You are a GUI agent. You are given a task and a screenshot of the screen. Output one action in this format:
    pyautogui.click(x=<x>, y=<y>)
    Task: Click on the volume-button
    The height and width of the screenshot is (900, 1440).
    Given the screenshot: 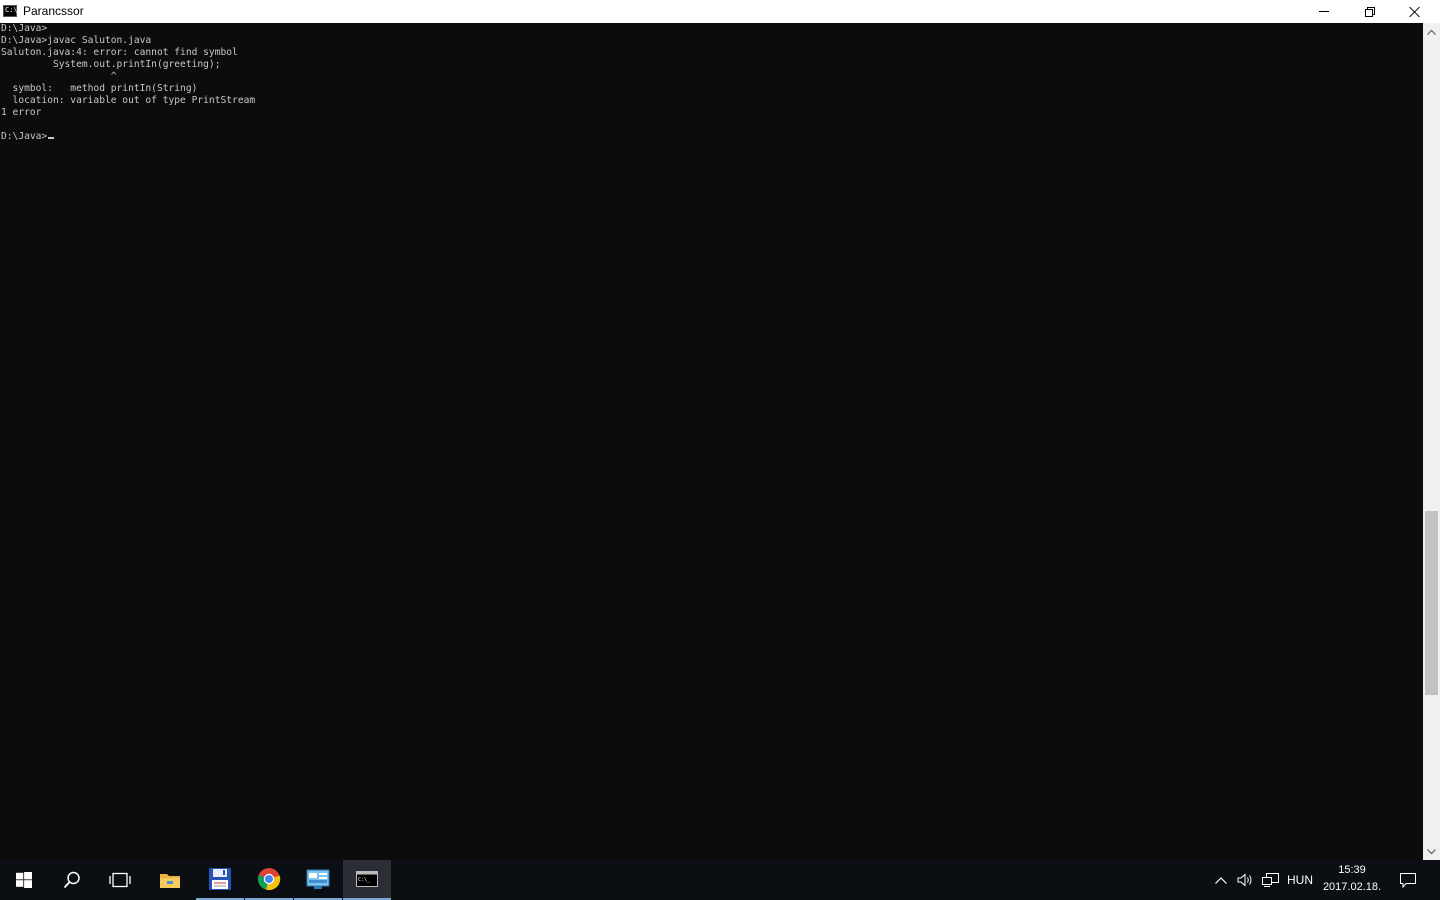 What is the action you would take?
    pyautogui.click(x=1245, y=880)
    